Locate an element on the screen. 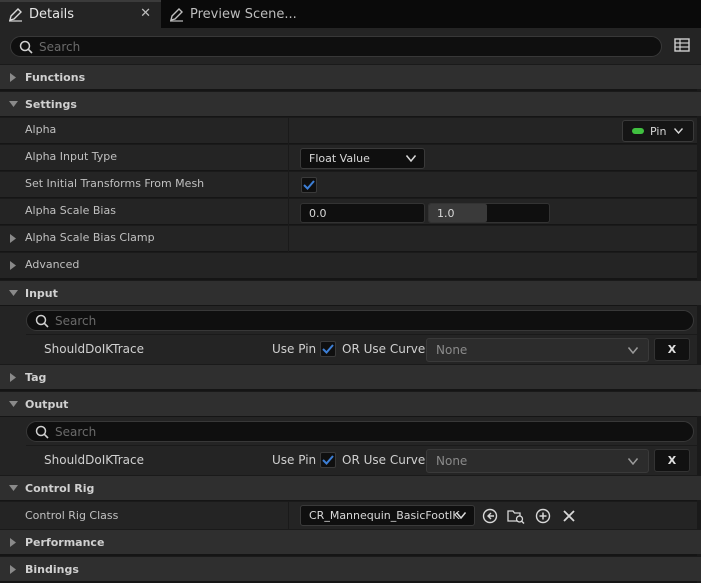 The image size is (701, 583). category-label: Tag is located at coordinates (36, 377).